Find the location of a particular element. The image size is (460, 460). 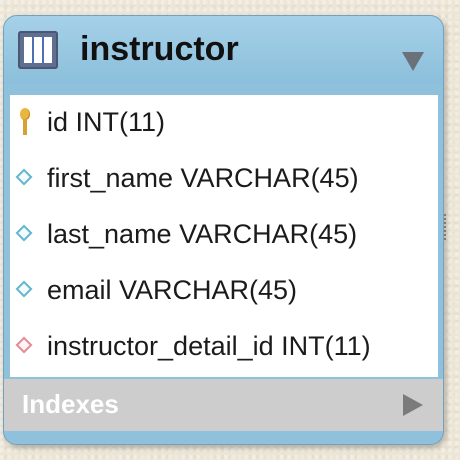

entity-footer is located at coordinates (223, 437).